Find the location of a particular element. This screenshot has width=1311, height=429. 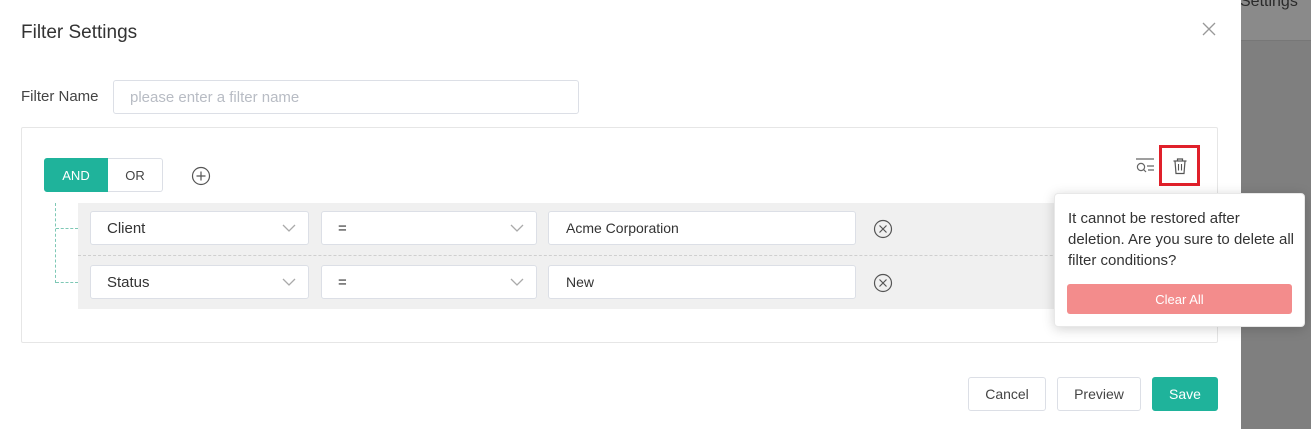

field-select: Status is located at coordinates (199, 282).